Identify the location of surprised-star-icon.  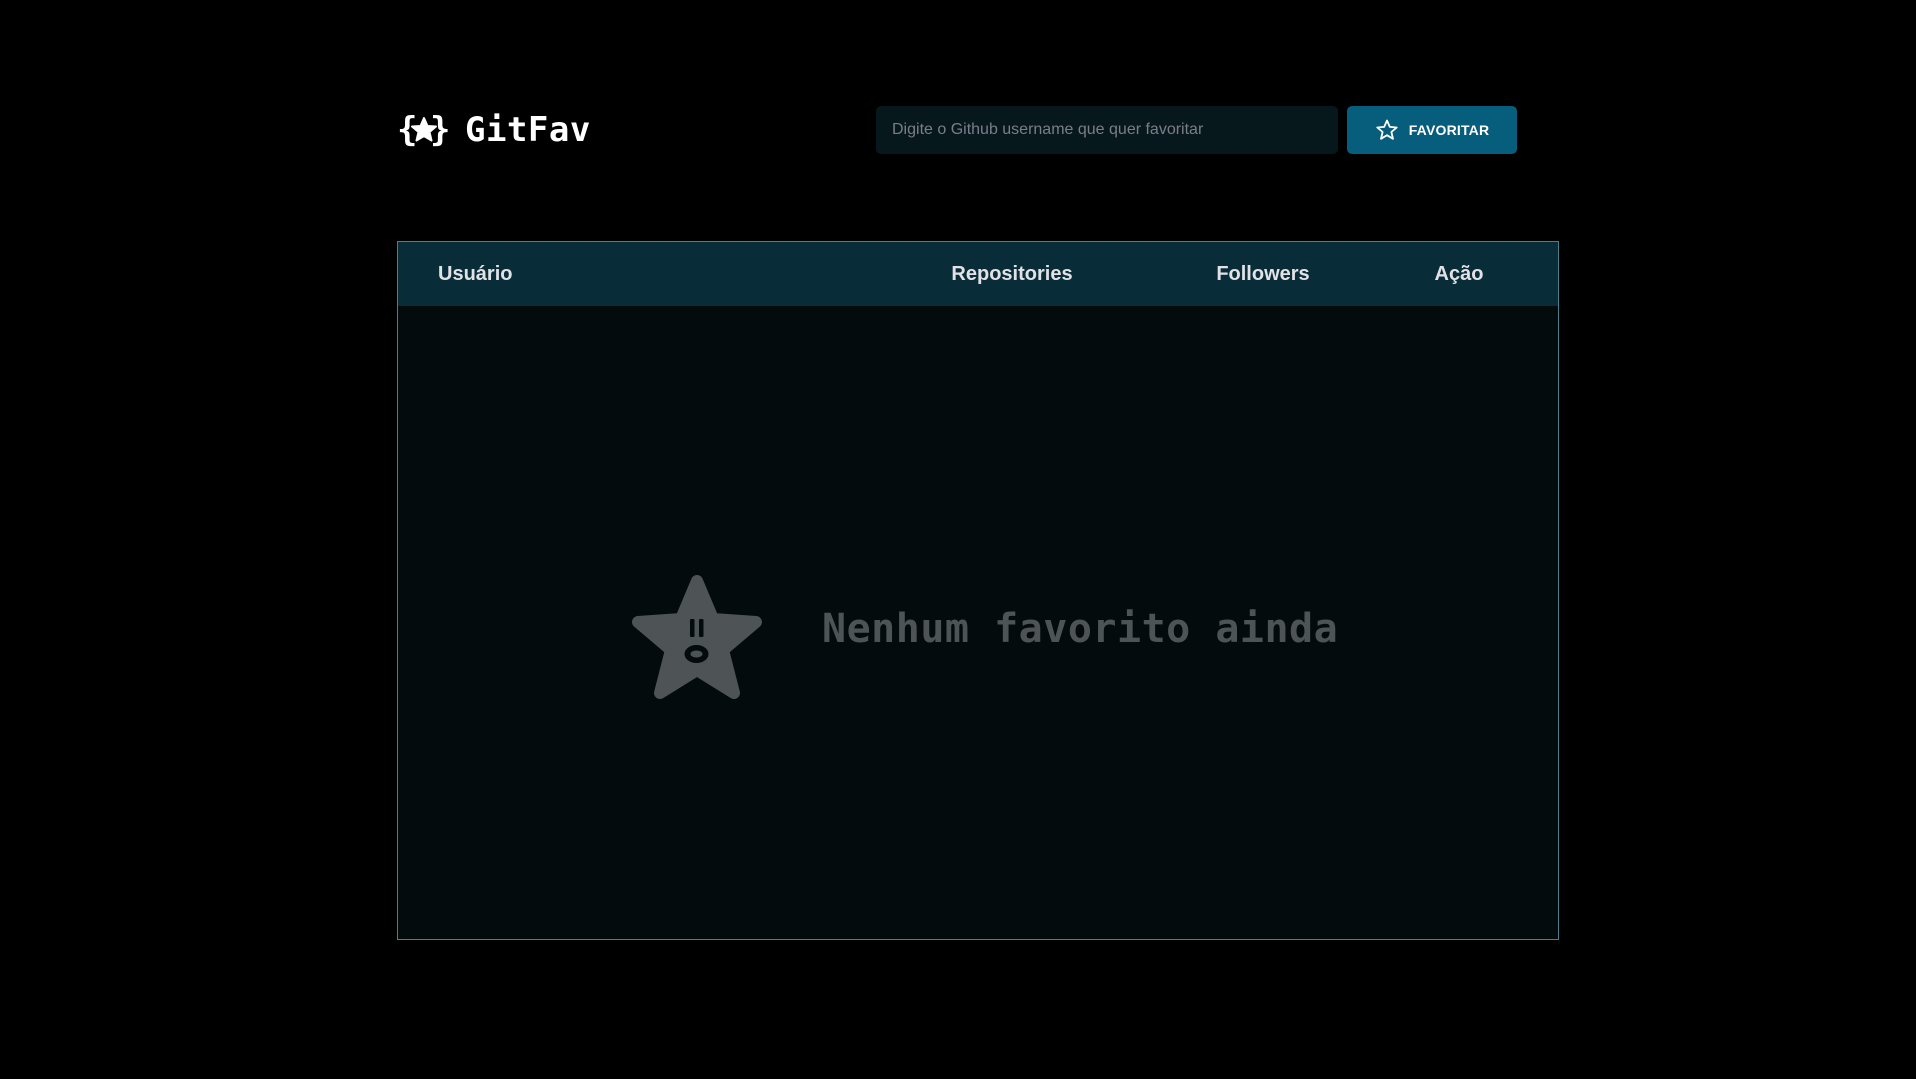
(697, 639).